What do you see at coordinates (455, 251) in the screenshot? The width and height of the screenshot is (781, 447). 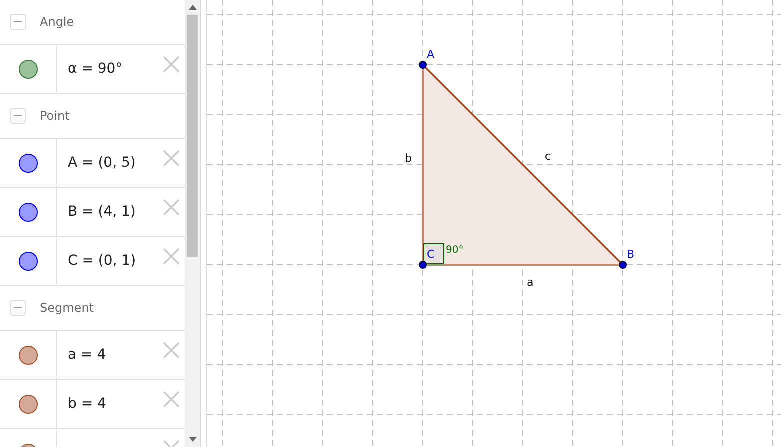 I see `angle-label: 90°` at bounding box center [455, 251].